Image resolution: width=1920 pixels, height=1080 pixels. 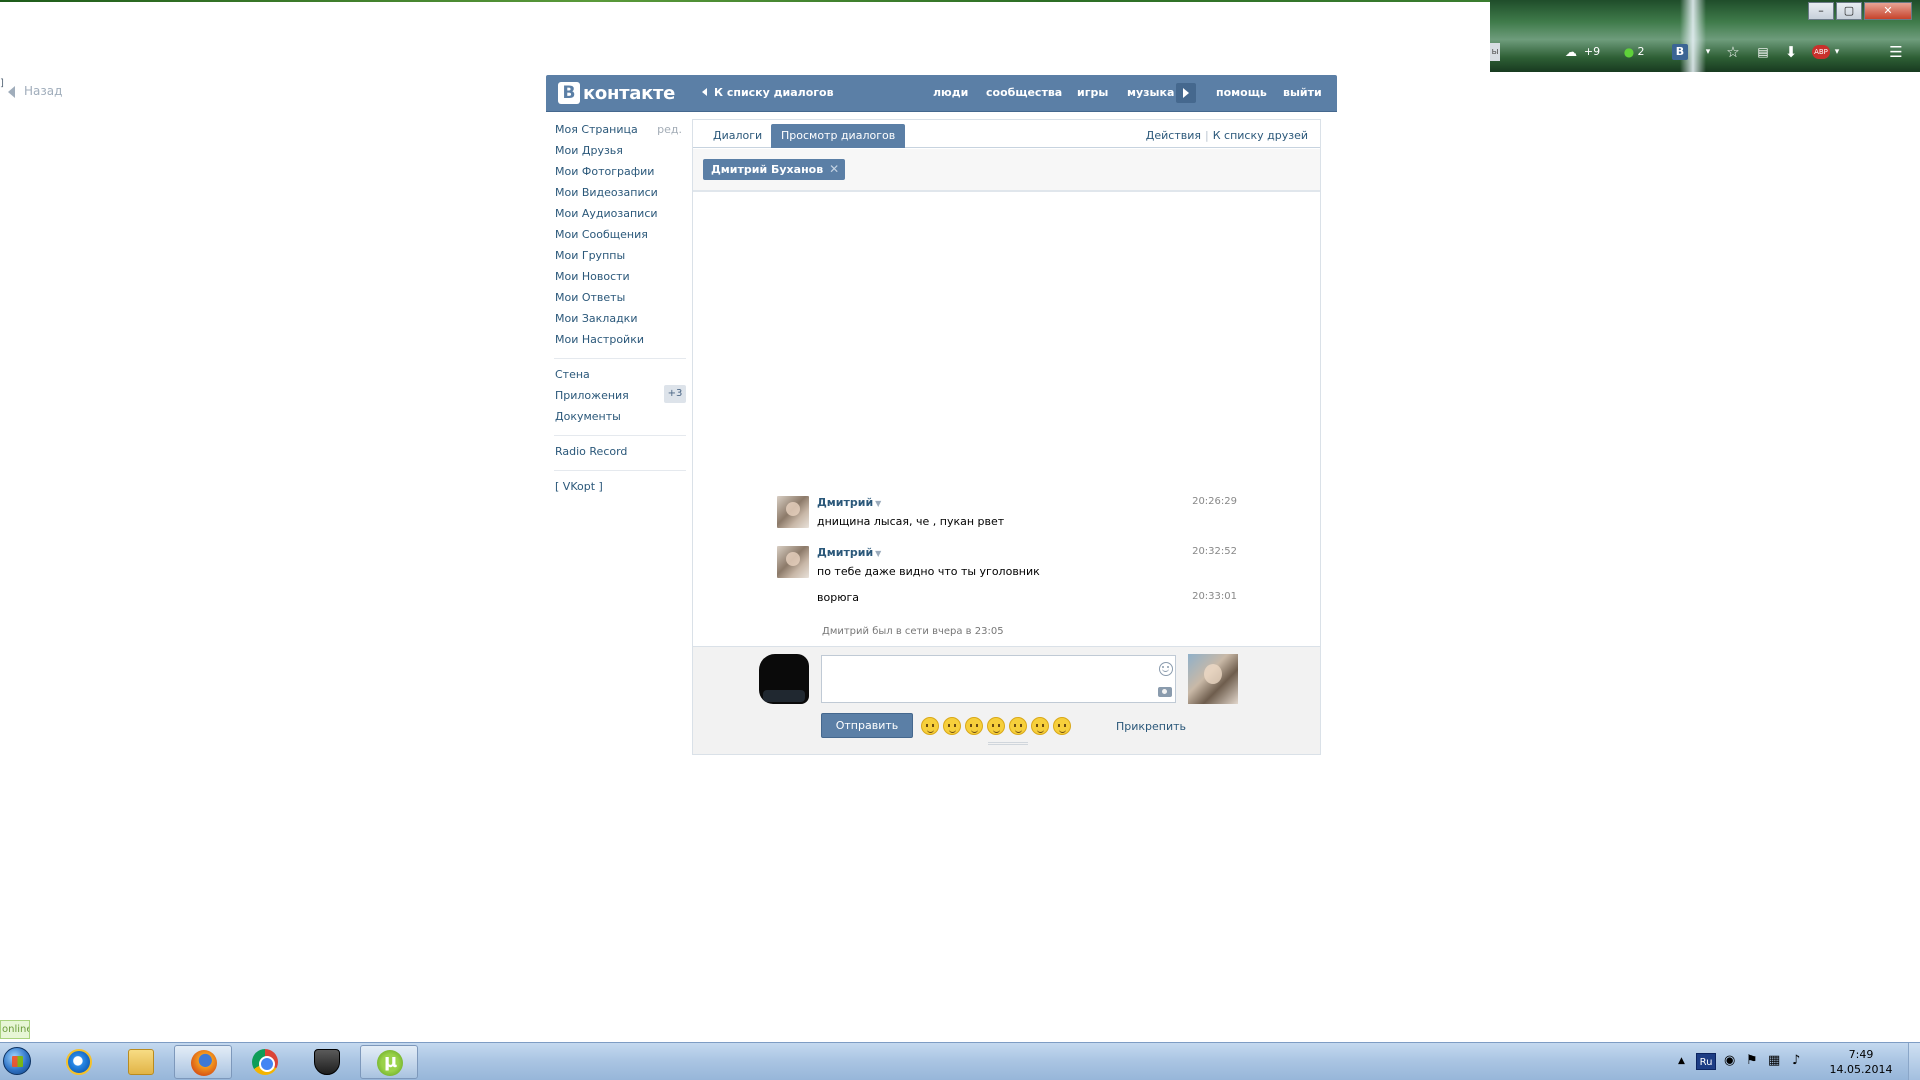 What do you see at coordinates (620, 320) in the screenshot?
I see `menu-my-bookmarks: Мои Закладки` at bounding box center [620, 320].